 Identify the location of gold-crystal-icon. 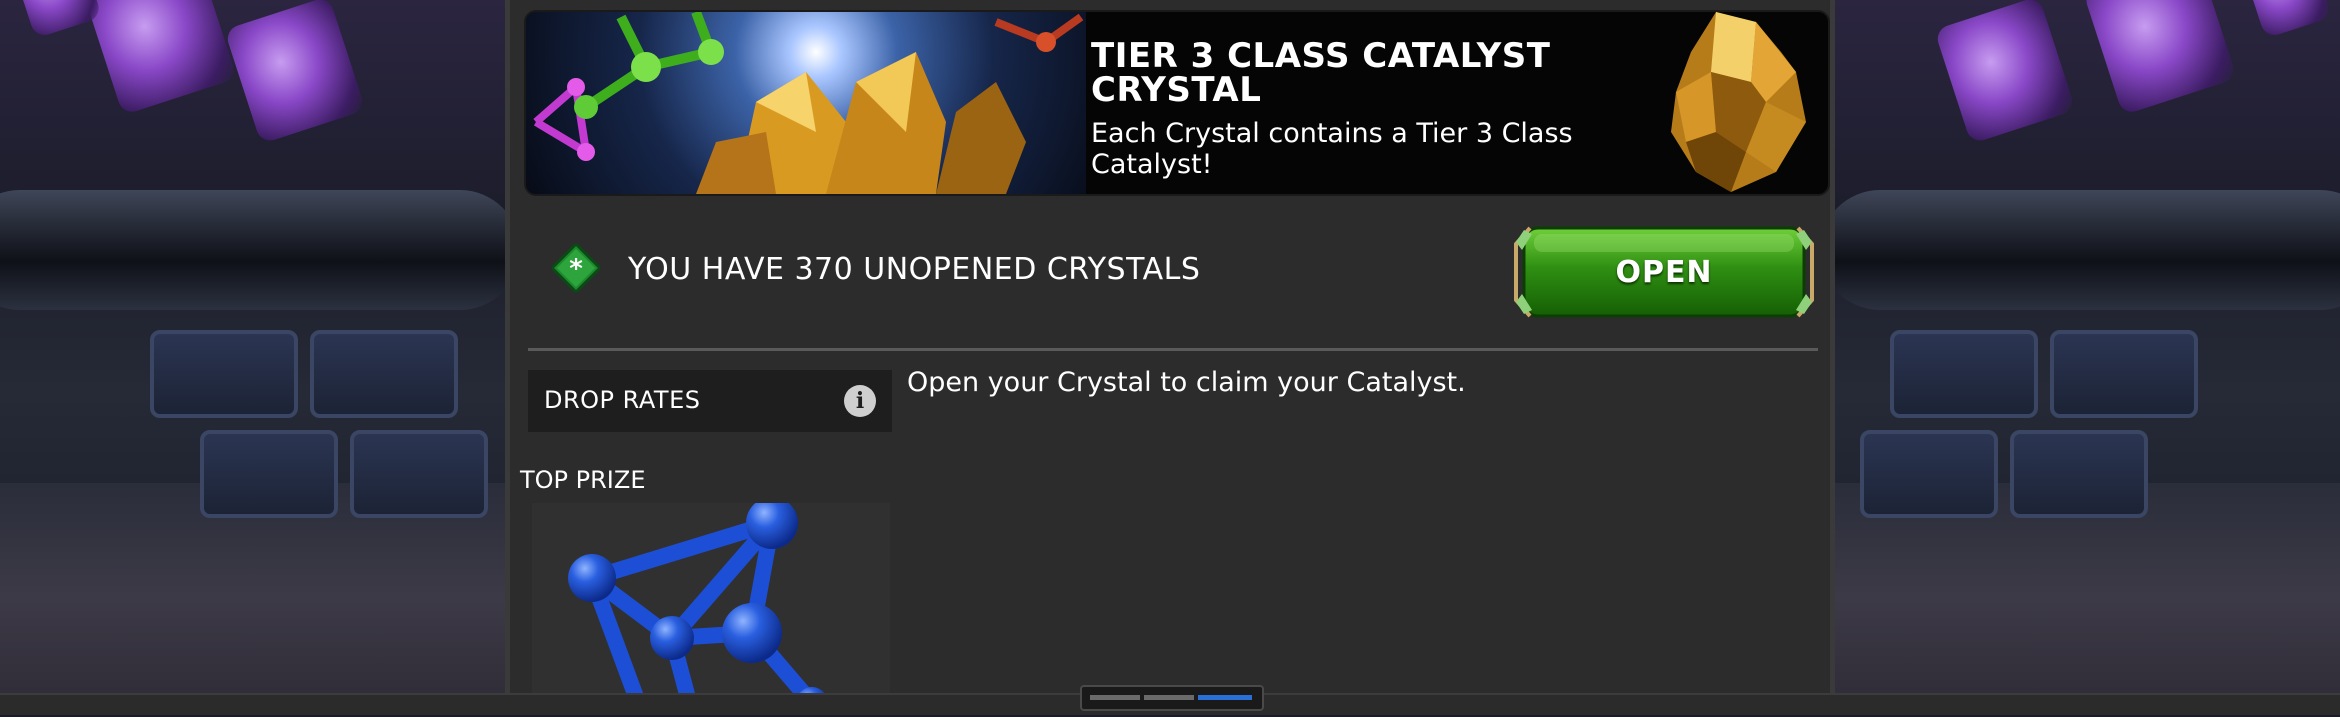
(1738, 102).